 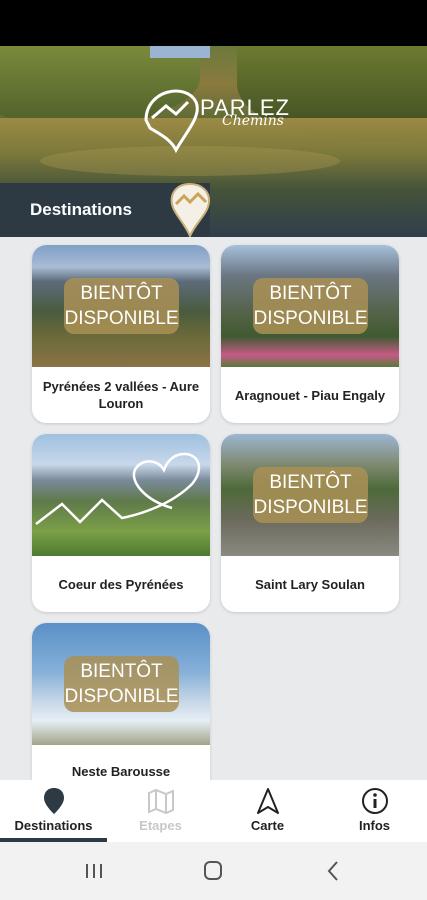 What do you see at coordinates (333, 871) in the screenshot?
I see `back-icon` at bounding box center [333, 871].